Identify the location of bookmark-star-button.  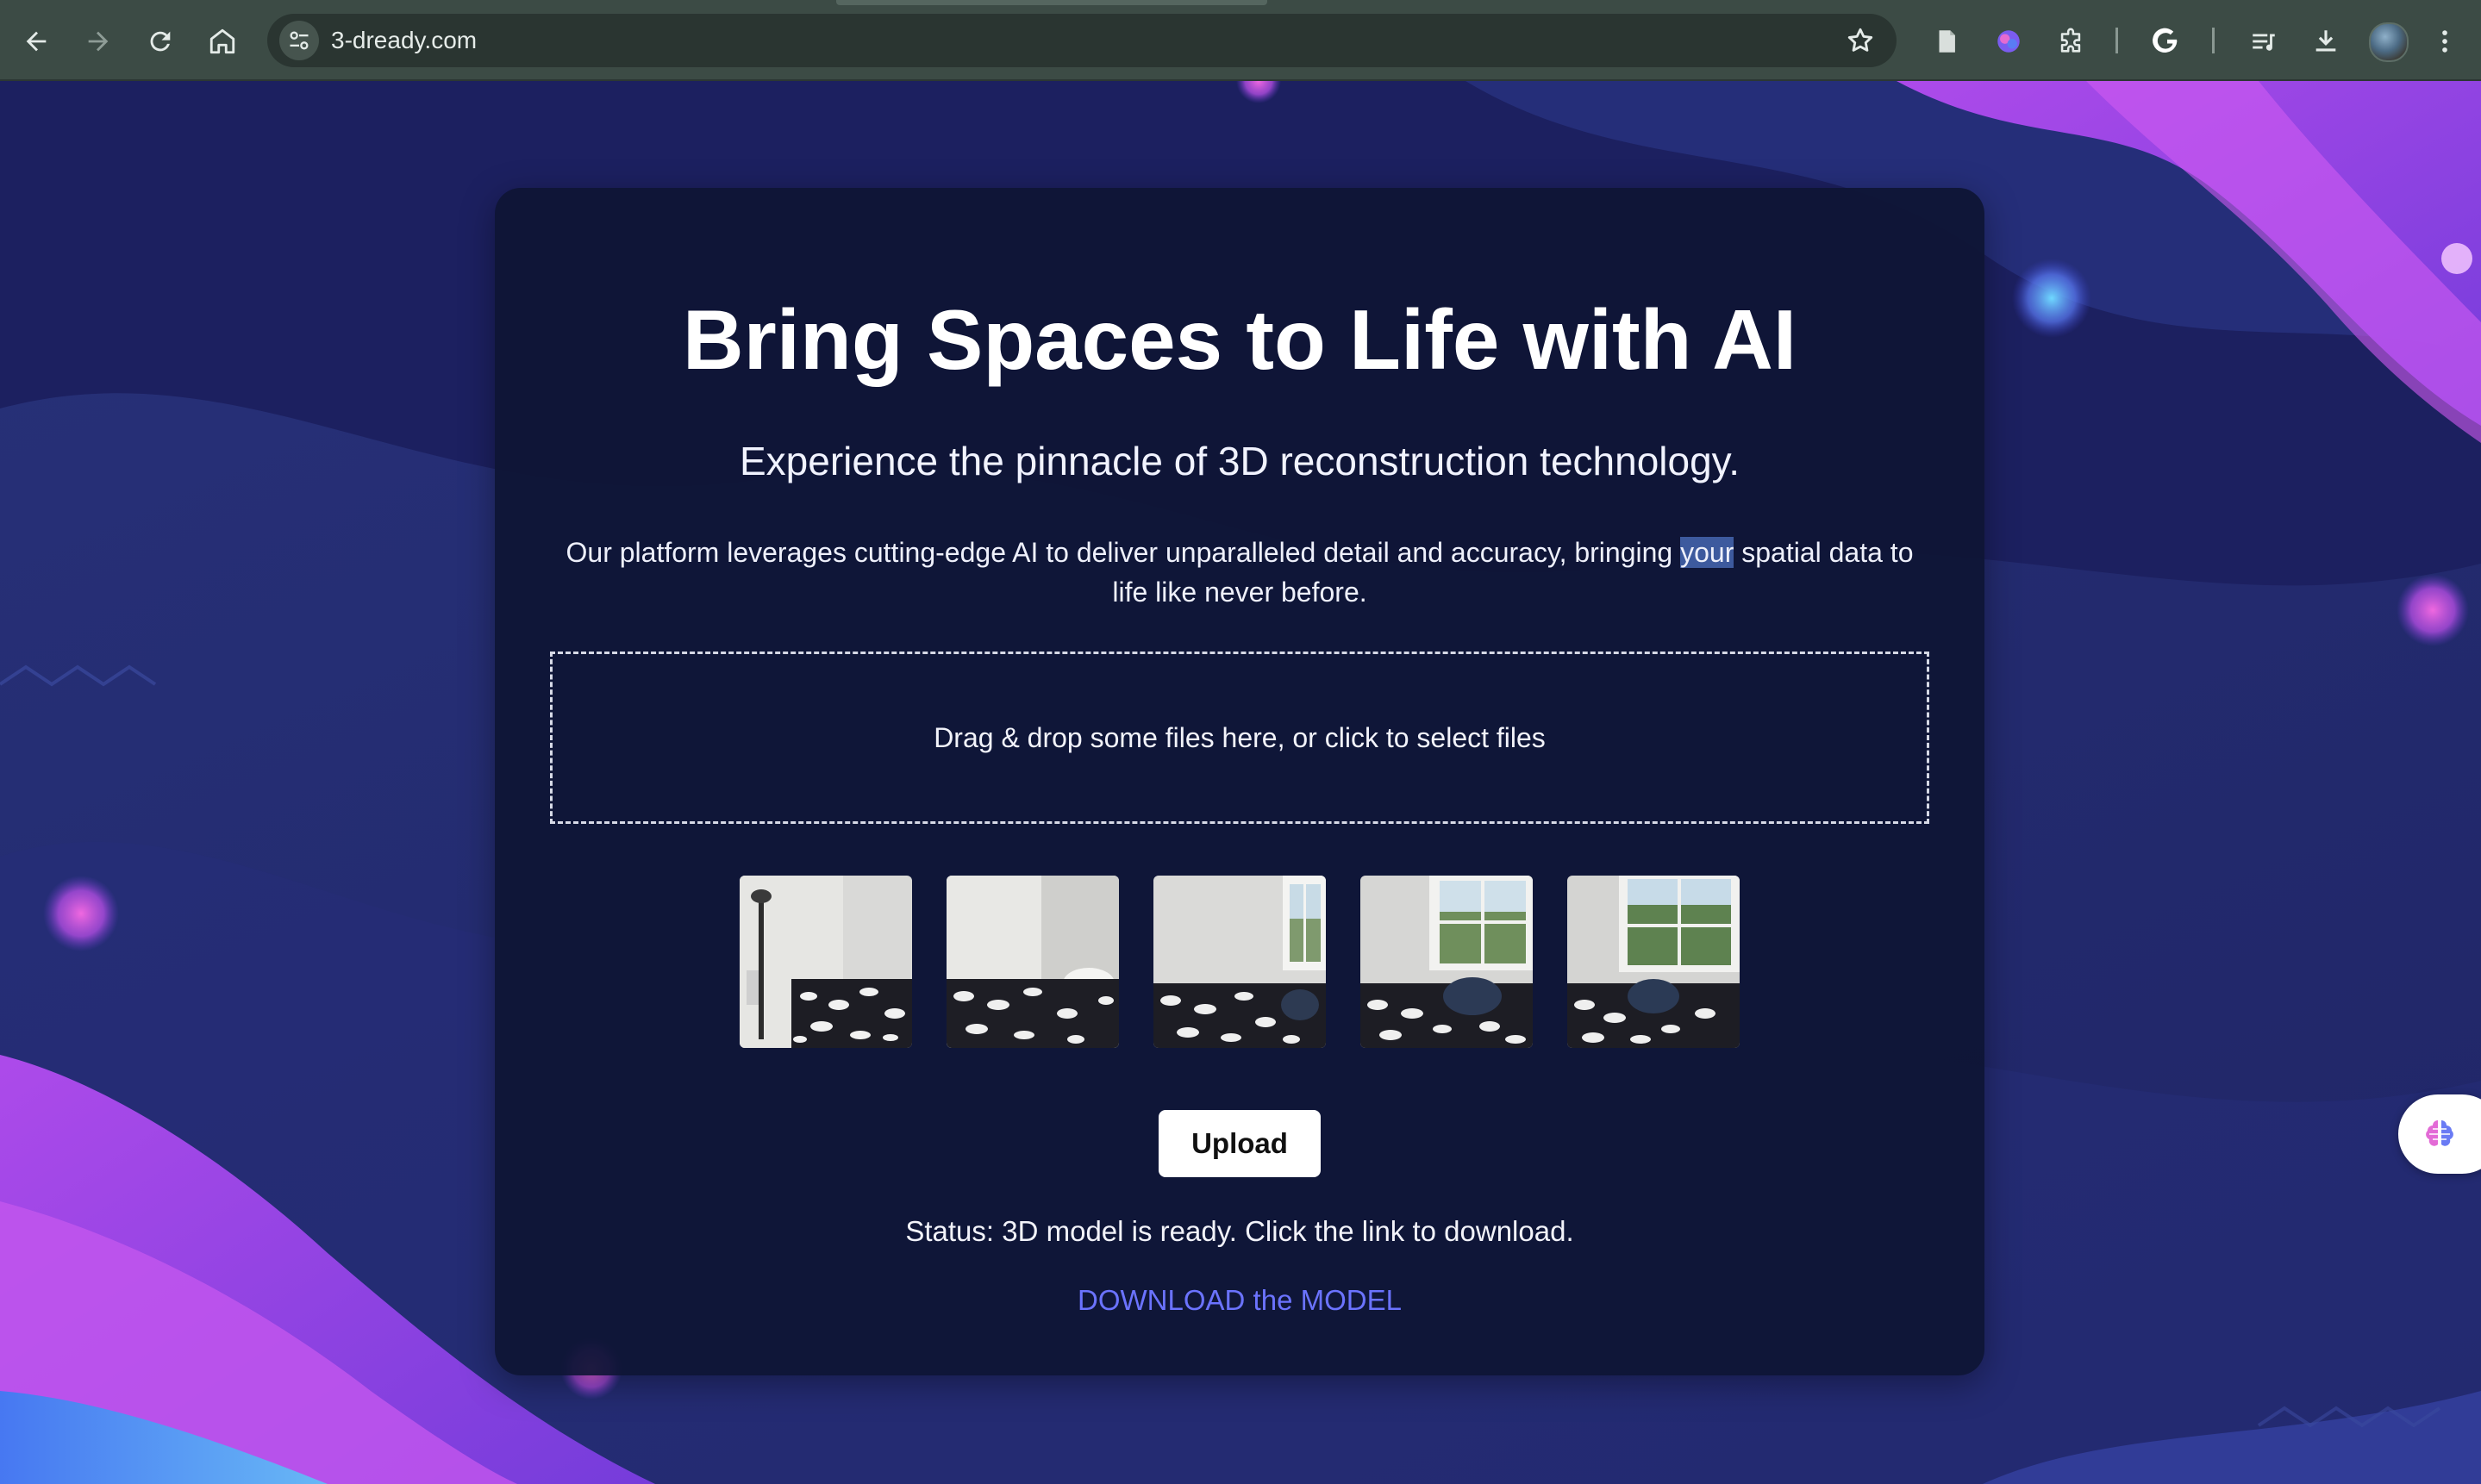
(1860, 41).